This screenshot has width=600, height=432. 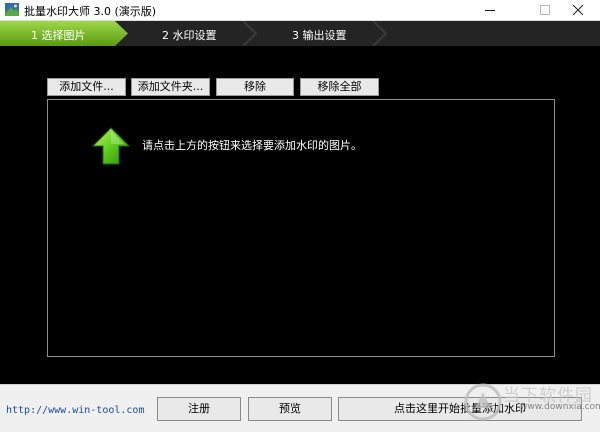 What do you see at coordinates (12, 9) in the screenshot?
I see `app-icon` at bounding box center [12, 9].